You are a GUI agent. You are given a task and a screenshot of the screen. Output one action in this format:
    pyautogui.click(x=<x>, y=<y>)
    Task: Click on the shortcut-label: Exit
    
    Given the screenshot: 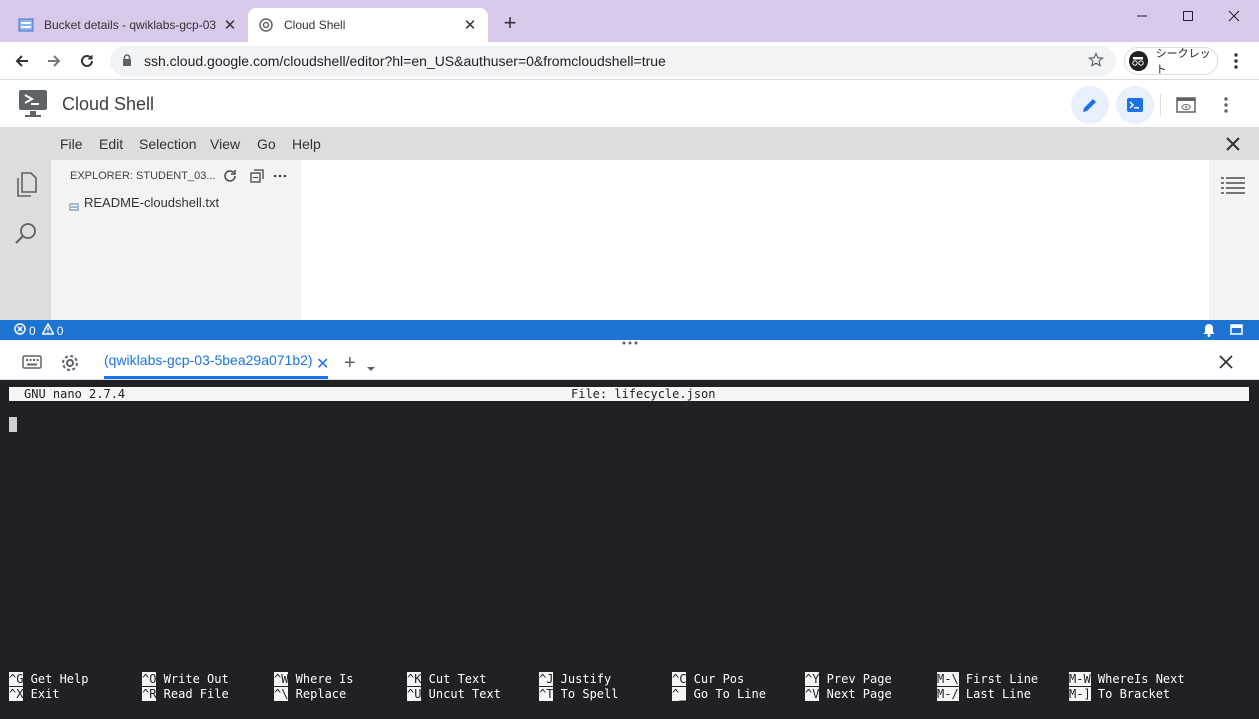 What is the action you would take?
    pyautogui.click(x=41, y=694)
    